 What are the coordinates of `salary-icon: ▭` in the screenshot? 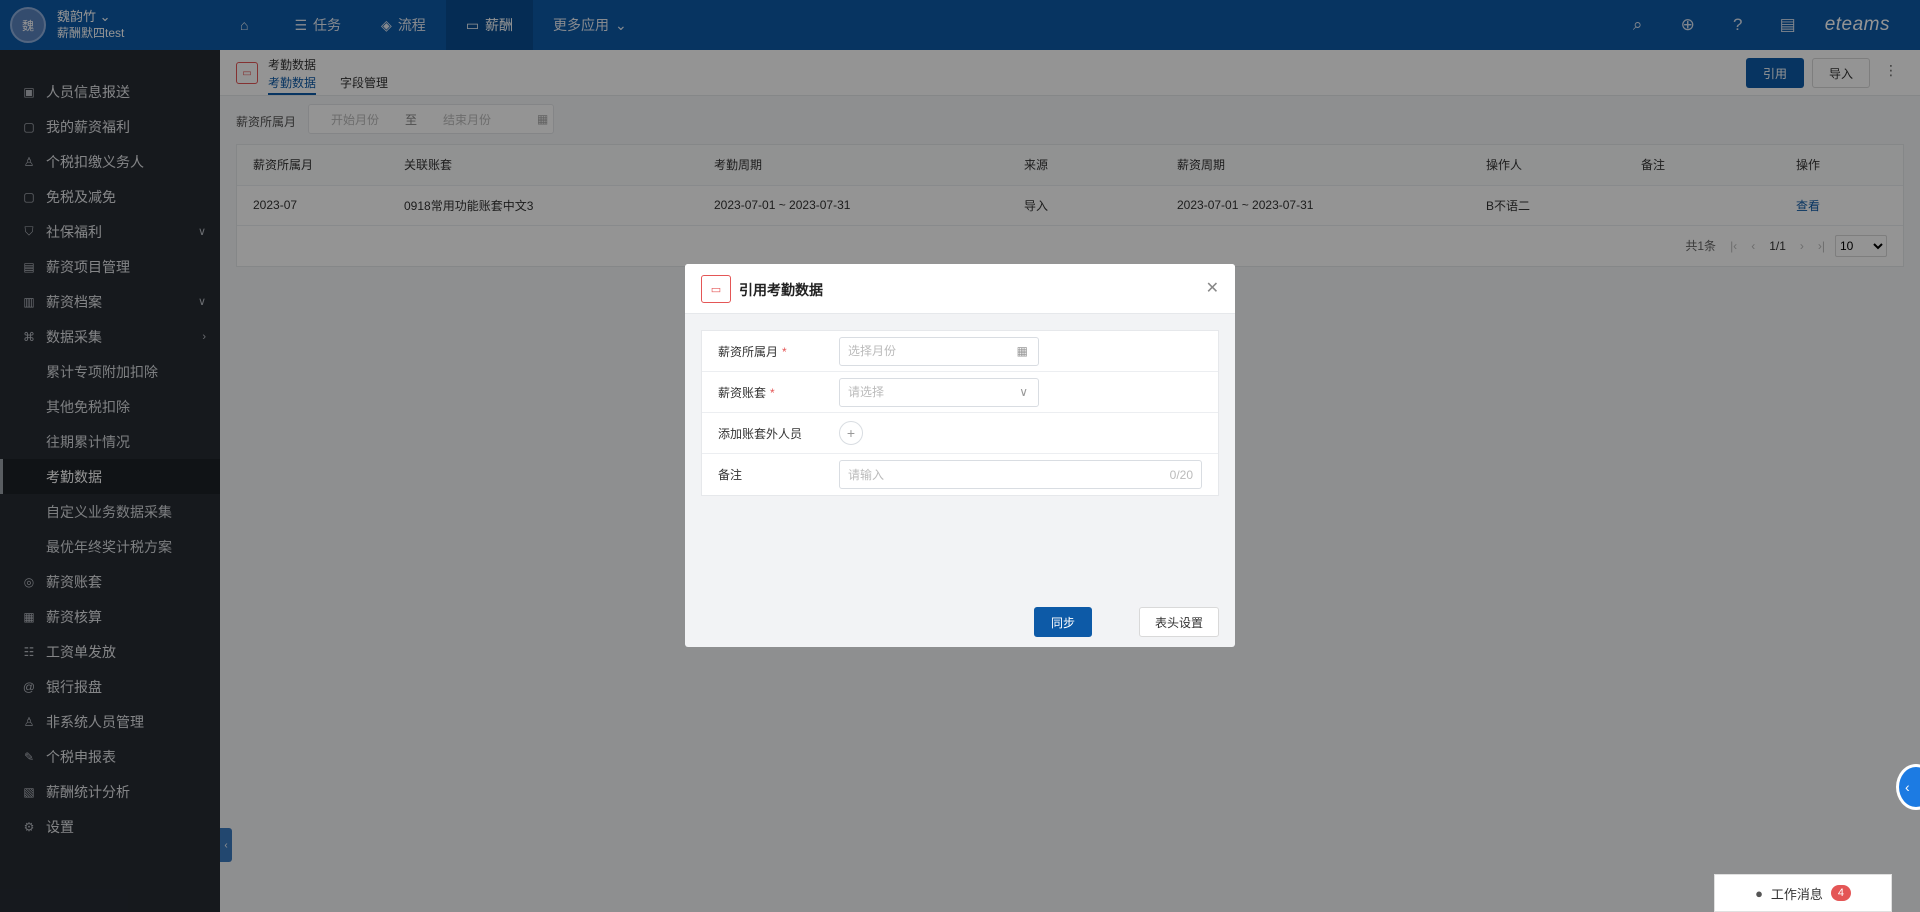 It's located at (716, 289).